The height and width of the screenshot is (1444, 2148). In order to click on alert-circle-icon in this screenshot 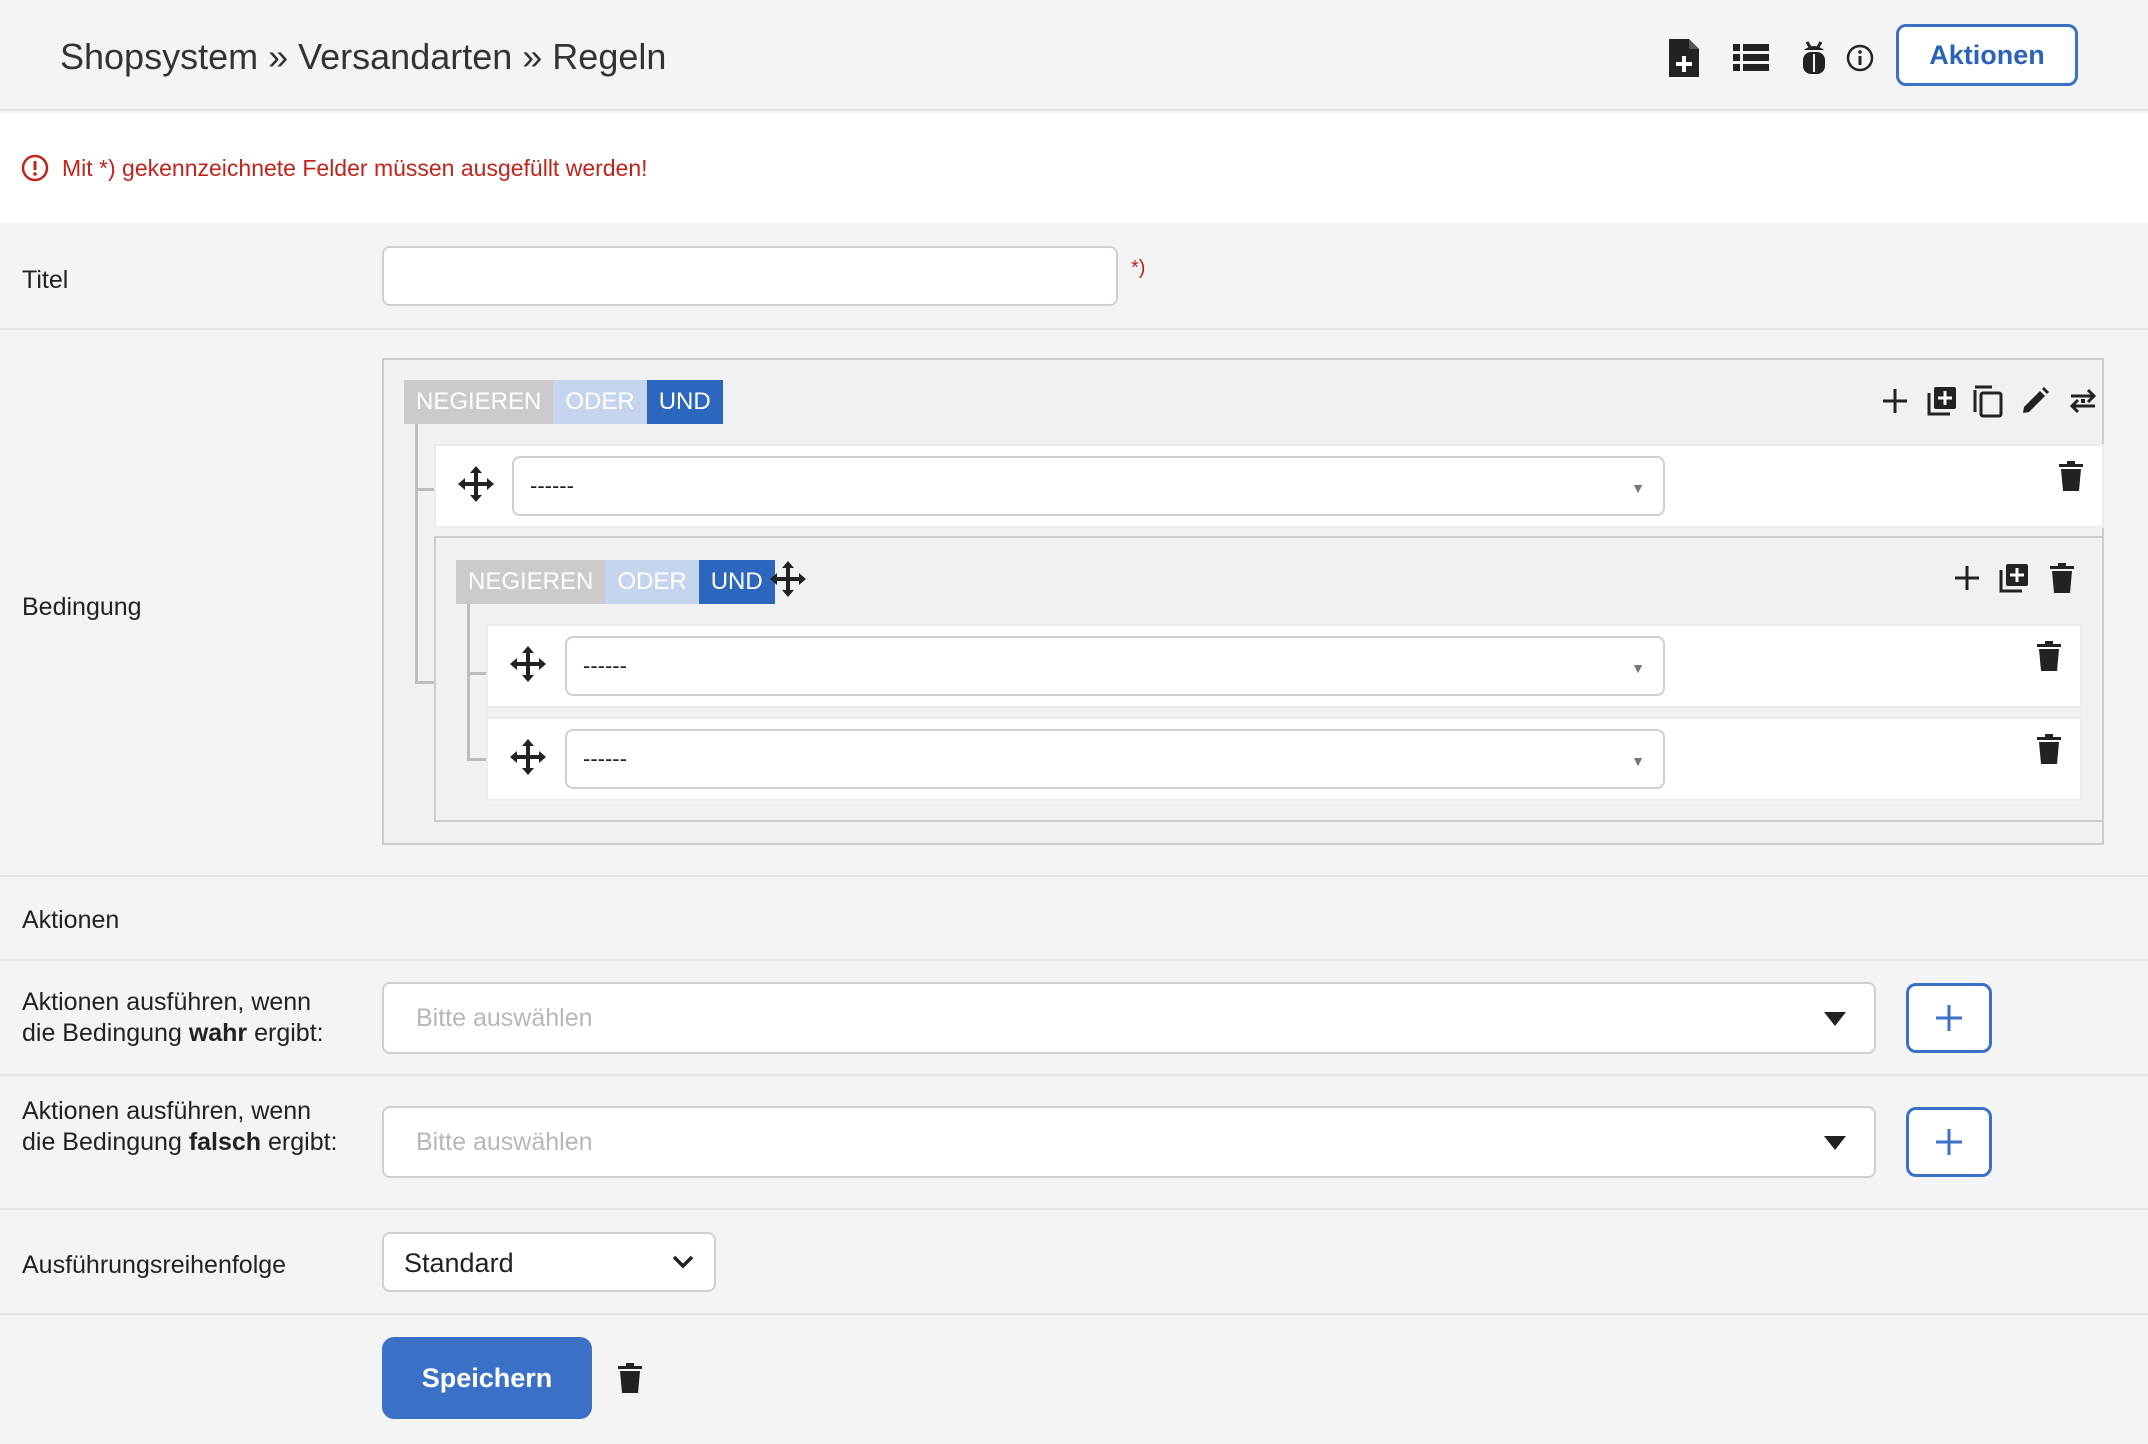, I will do `click(35, 170)`.